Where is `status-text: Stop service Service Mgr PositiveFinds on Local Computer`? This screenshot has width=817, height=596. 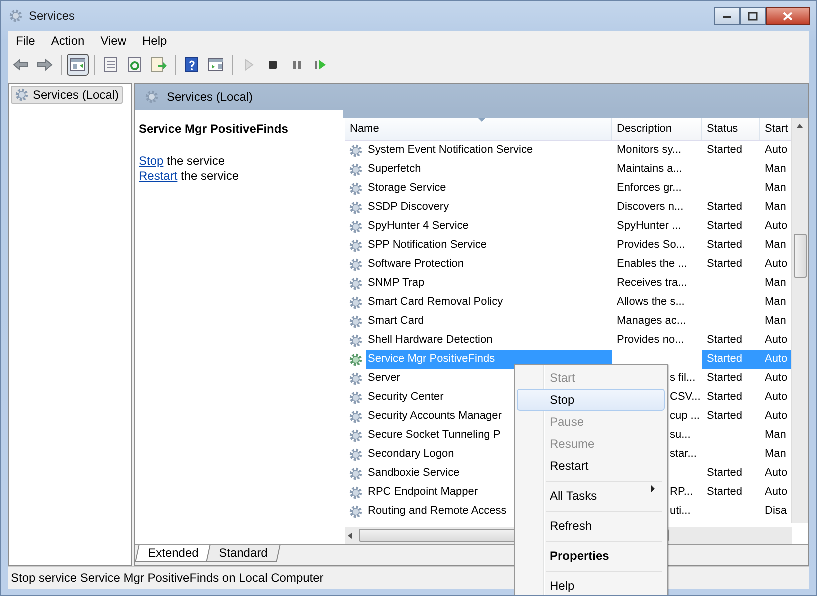 status-text: Stop service Service Mgr PositiveFinds on Local Computer is located at coordinates (167, 578).